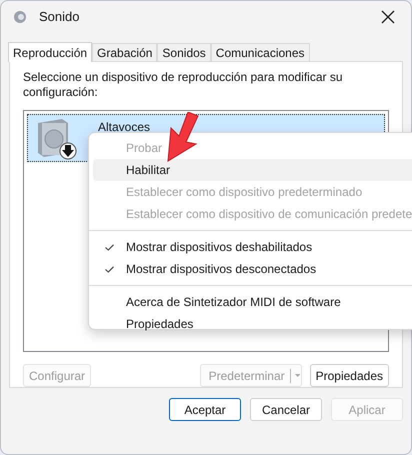 The width and height of the screenshot is (412, 455). Describe the element at coordinates (125, 52) in the screenshot. I see `tab: Grabación` at that location.